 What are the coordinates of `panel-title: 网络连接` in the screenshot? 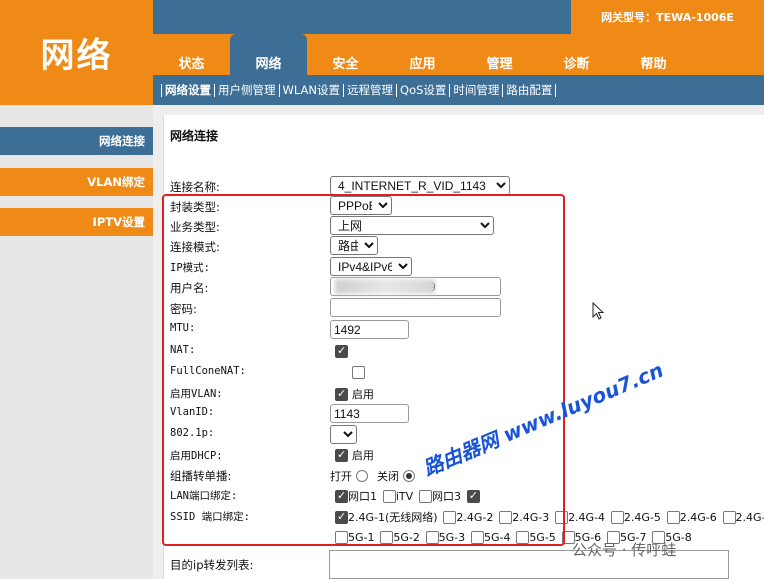 It's located at (194, 136).